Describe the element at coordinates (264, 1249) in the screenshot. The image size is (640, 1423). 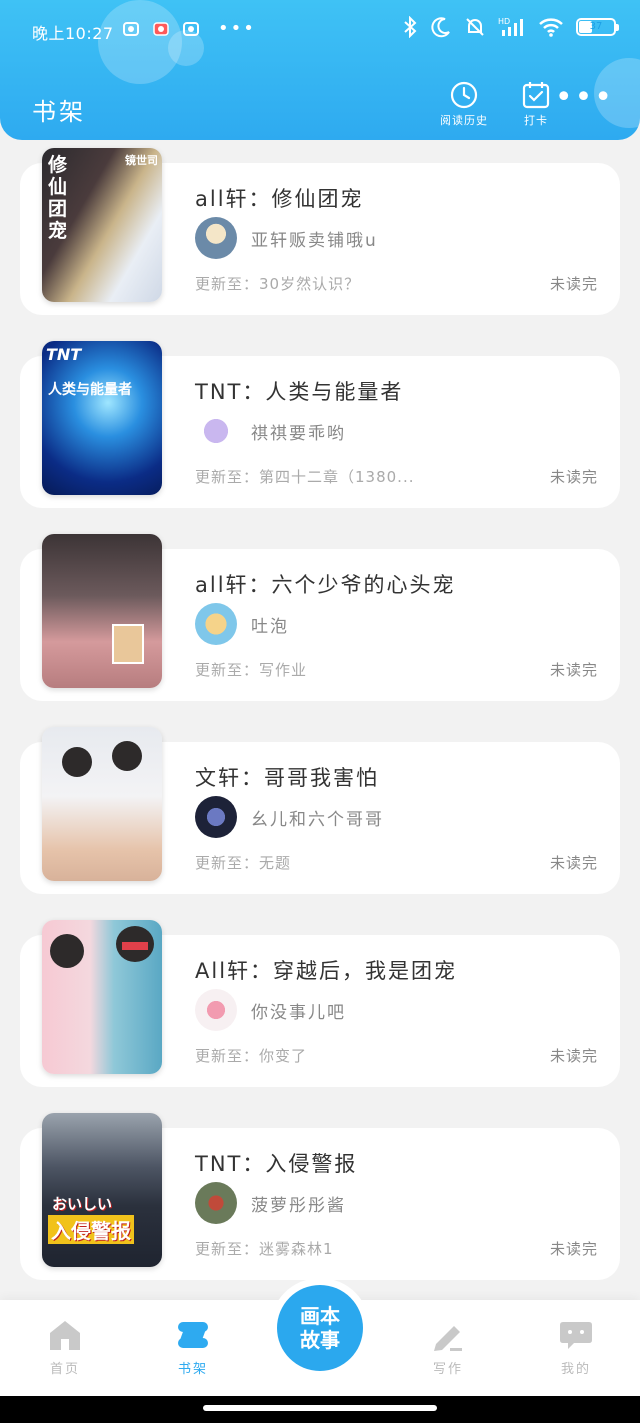
I see `update-info: 更新至：迷雾森林1` at that location.